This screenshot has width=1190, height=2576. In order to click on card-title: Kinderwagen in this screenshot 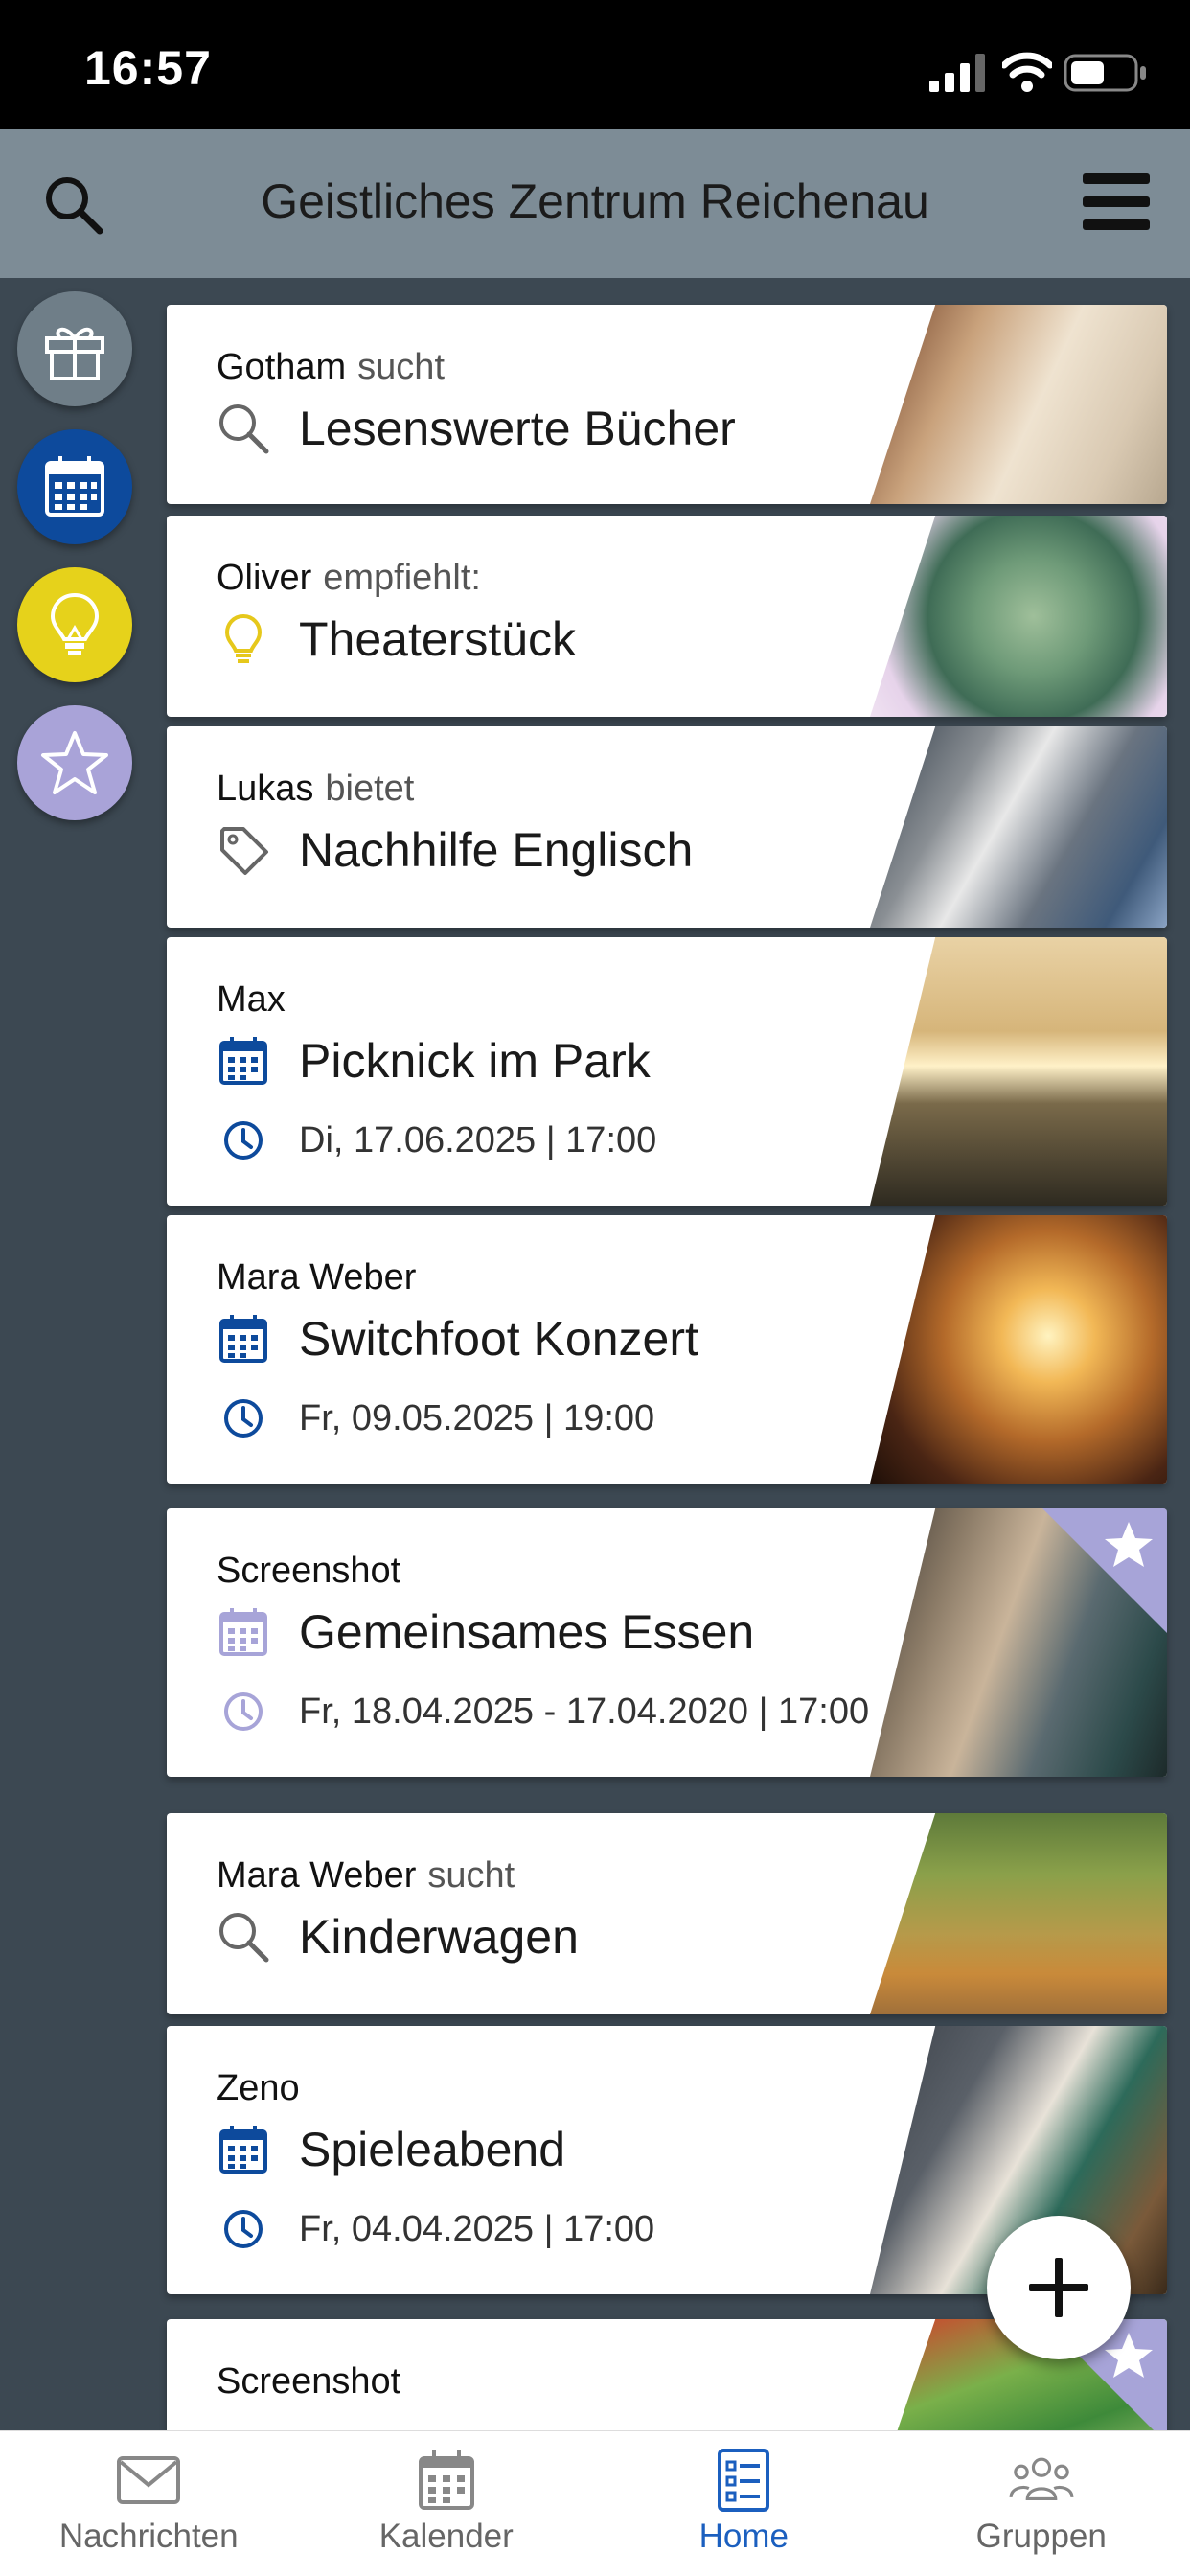, I will do `click(439, 1937)`.